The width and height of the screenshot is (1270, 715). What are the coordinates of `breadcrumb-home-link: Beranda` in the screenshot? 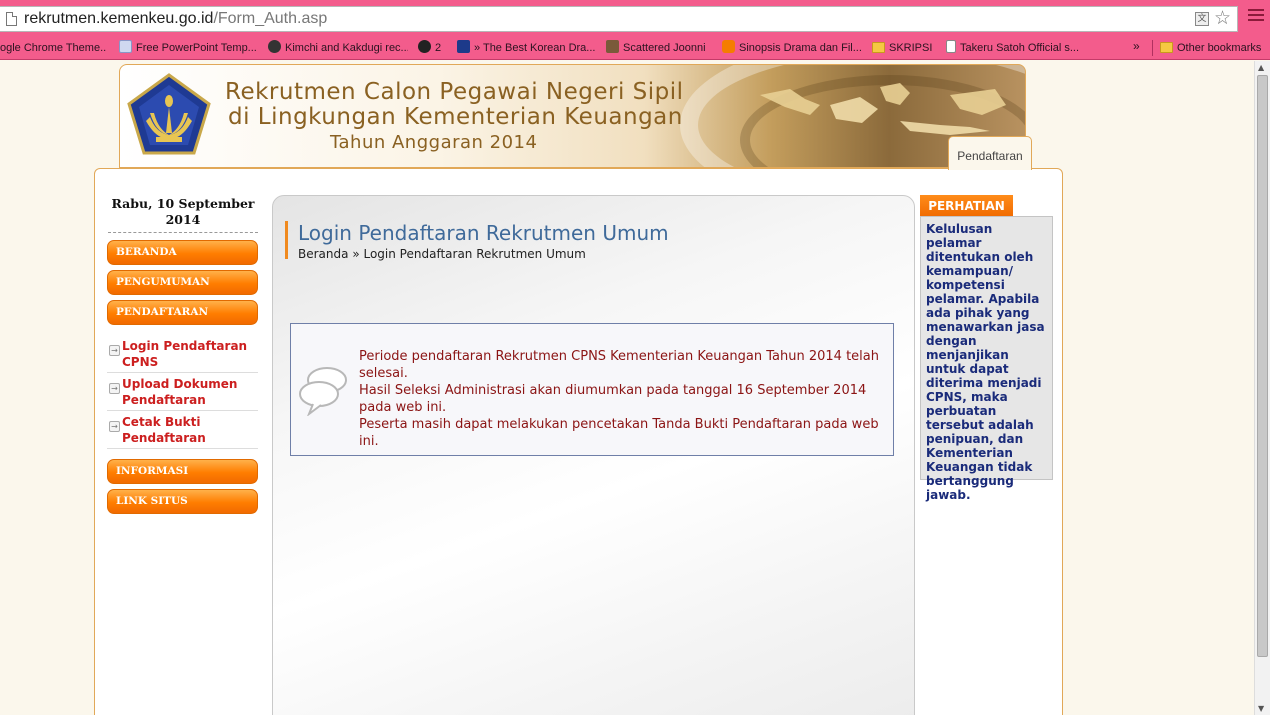 It's located at (323, 254).